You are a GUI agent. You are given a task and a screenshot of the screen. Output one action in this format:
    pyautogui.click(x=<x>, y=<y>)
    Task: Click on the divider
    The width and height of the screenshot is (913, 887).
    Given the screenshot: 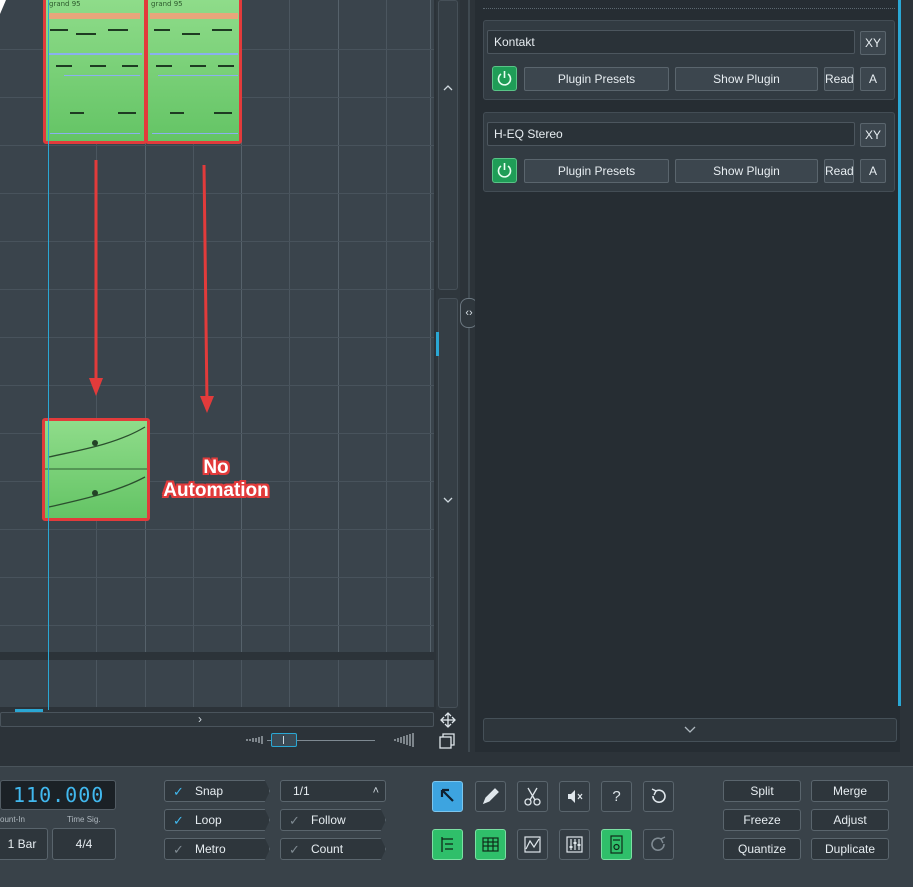 What is the action you would take?
    pyautogui.click(x=689, y=8)
    